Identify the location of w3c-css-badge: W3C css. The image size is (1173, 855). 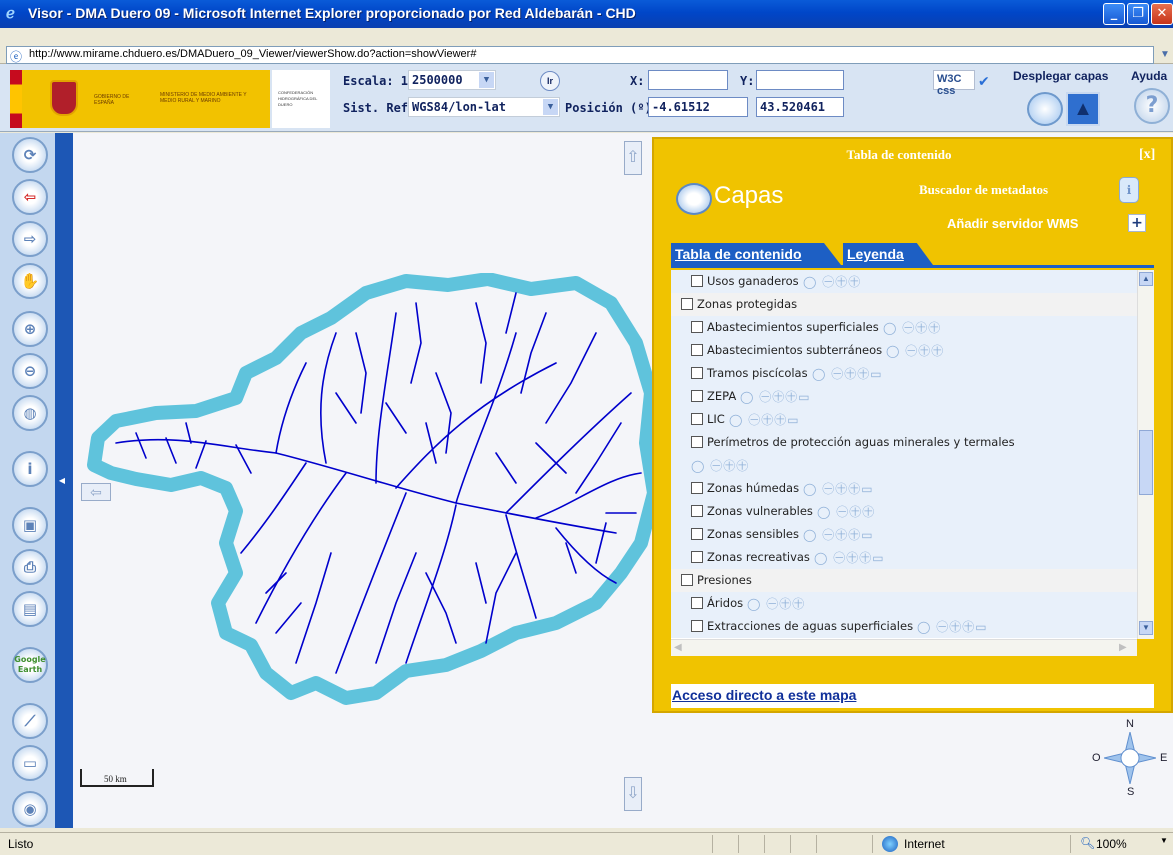
(954, 83).